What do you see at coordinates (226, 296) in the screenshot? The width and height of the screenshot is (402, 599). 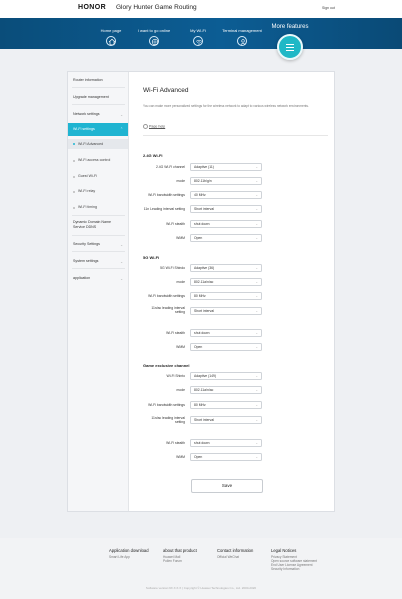 I see `select-5g-bandwidth: 80 MHz ⌄` at bounding box center [226, 296].